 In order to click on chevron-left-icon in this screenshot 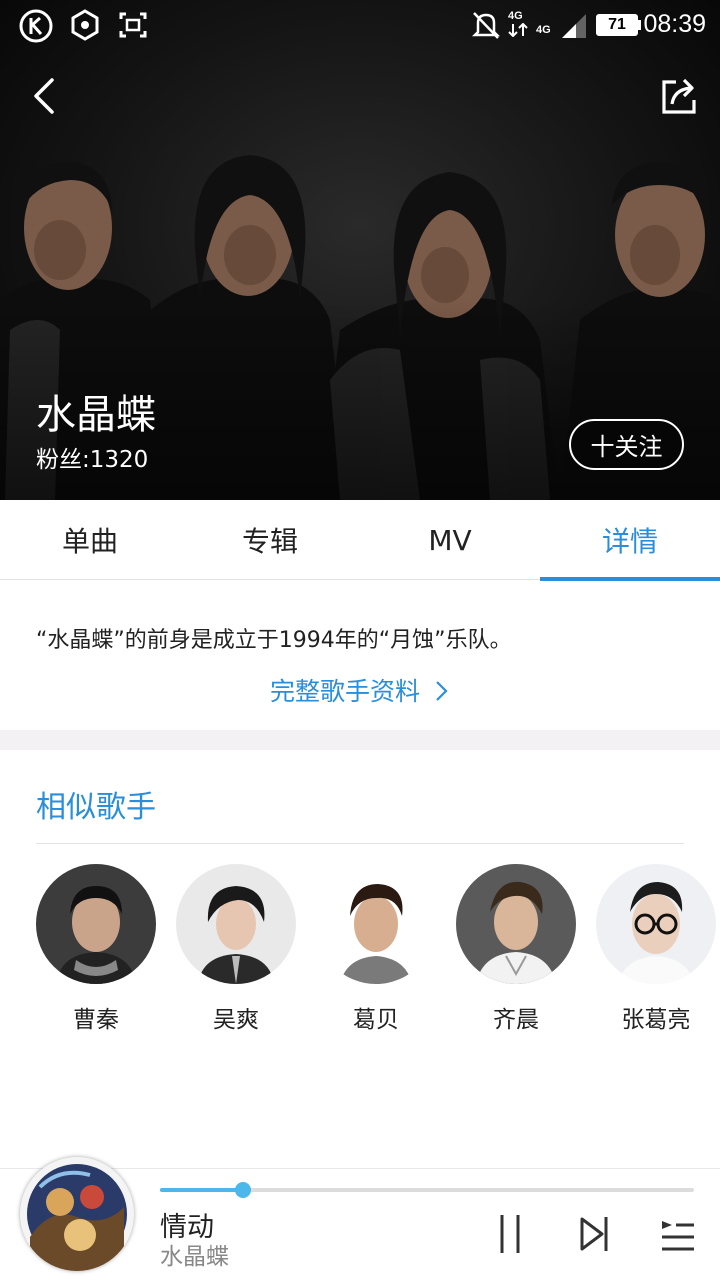, I will do `click(44, 96)`.